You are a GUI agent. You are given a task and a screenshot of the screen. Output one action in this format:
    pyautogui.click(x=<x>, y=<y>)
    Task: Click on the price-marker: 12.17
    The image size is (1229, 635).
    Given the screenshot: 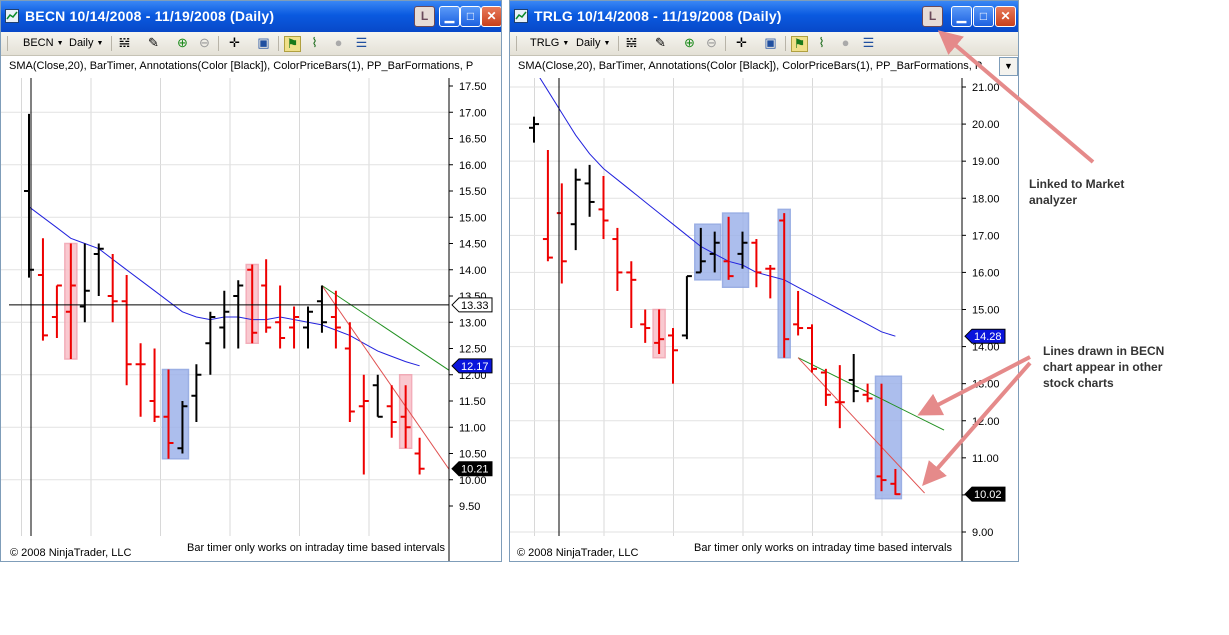 What is the action you would take?
    pyautogui.click(x=472, y=366)
    